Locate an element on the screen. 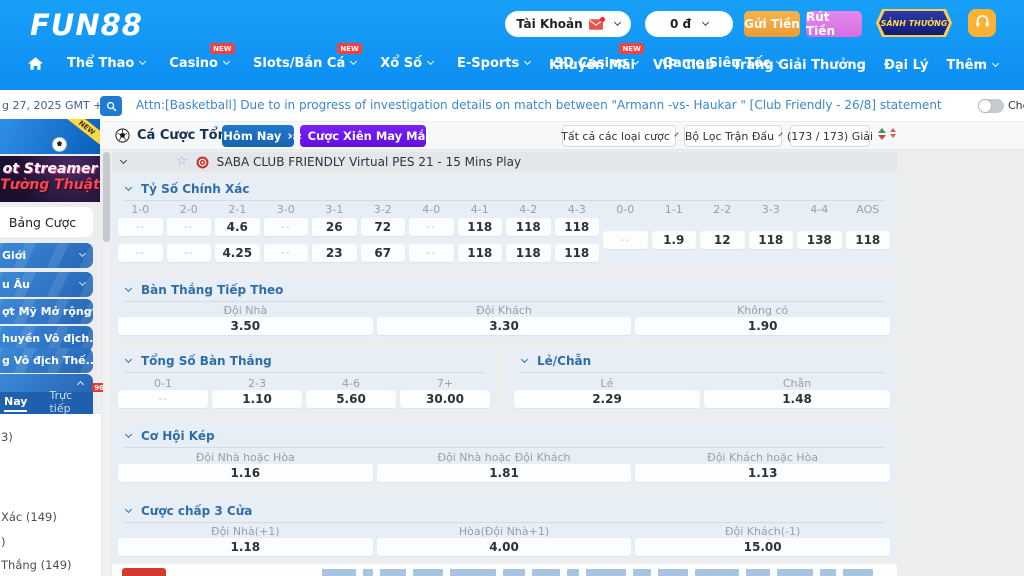  odds-button: 138 is located at coordinates (819, 240).